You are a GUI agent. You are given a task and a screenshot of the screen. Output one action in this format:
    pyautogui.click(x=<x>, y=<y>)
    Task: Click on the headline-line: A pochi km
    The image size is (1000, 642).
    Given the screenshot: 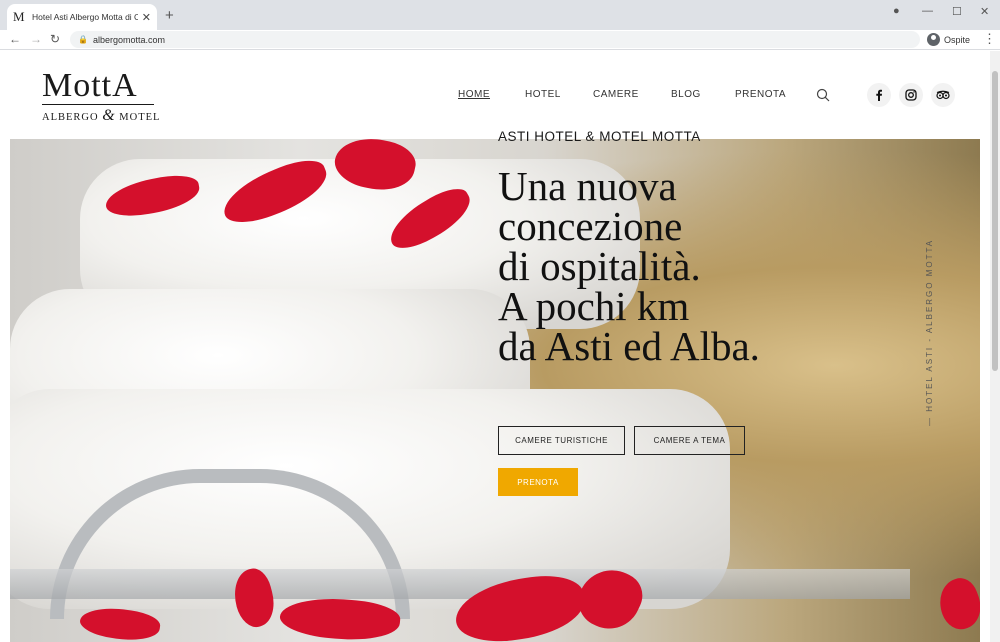 What is the action you would take?
    pyautogui.click(x=594, y=306)
    